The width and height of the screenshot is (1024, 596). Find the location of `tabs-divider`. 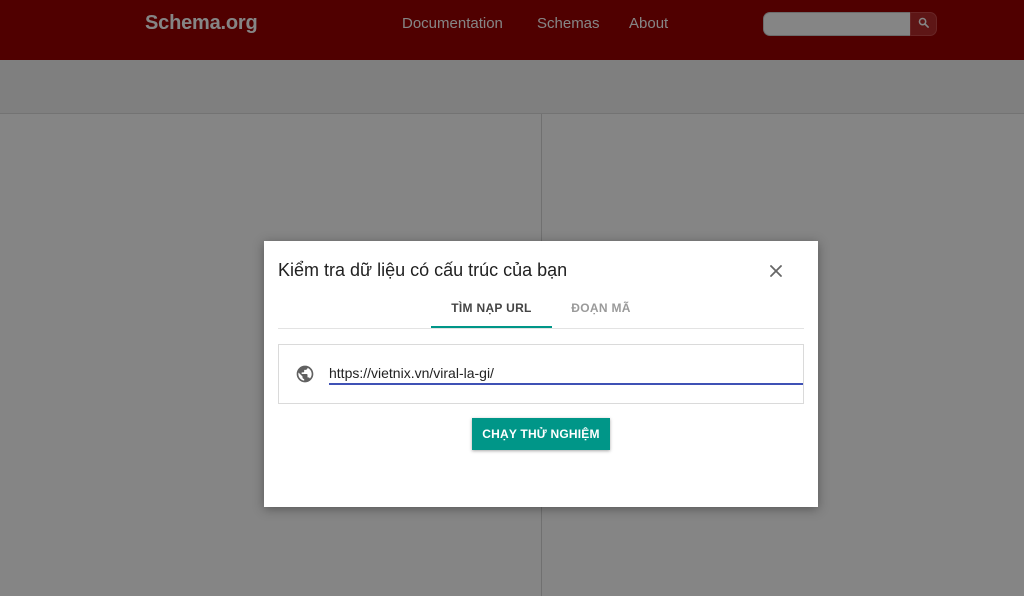

tabs-divider is located at coordinates (541, 328).